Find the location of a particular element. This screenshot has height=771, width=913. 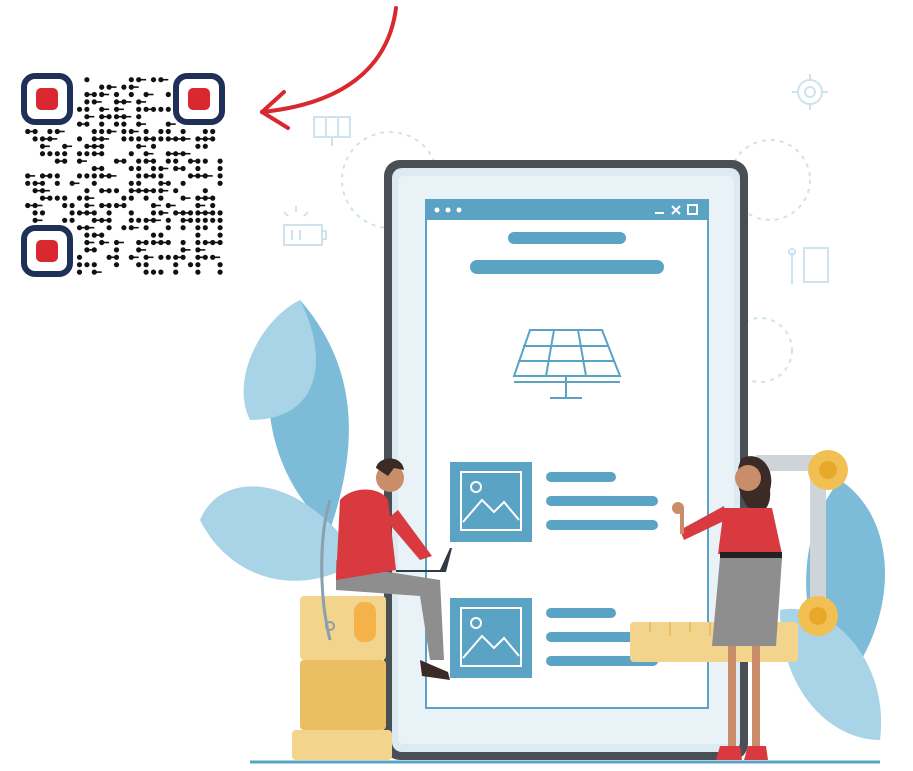

gear-icon is located at coordinates (810, 92).